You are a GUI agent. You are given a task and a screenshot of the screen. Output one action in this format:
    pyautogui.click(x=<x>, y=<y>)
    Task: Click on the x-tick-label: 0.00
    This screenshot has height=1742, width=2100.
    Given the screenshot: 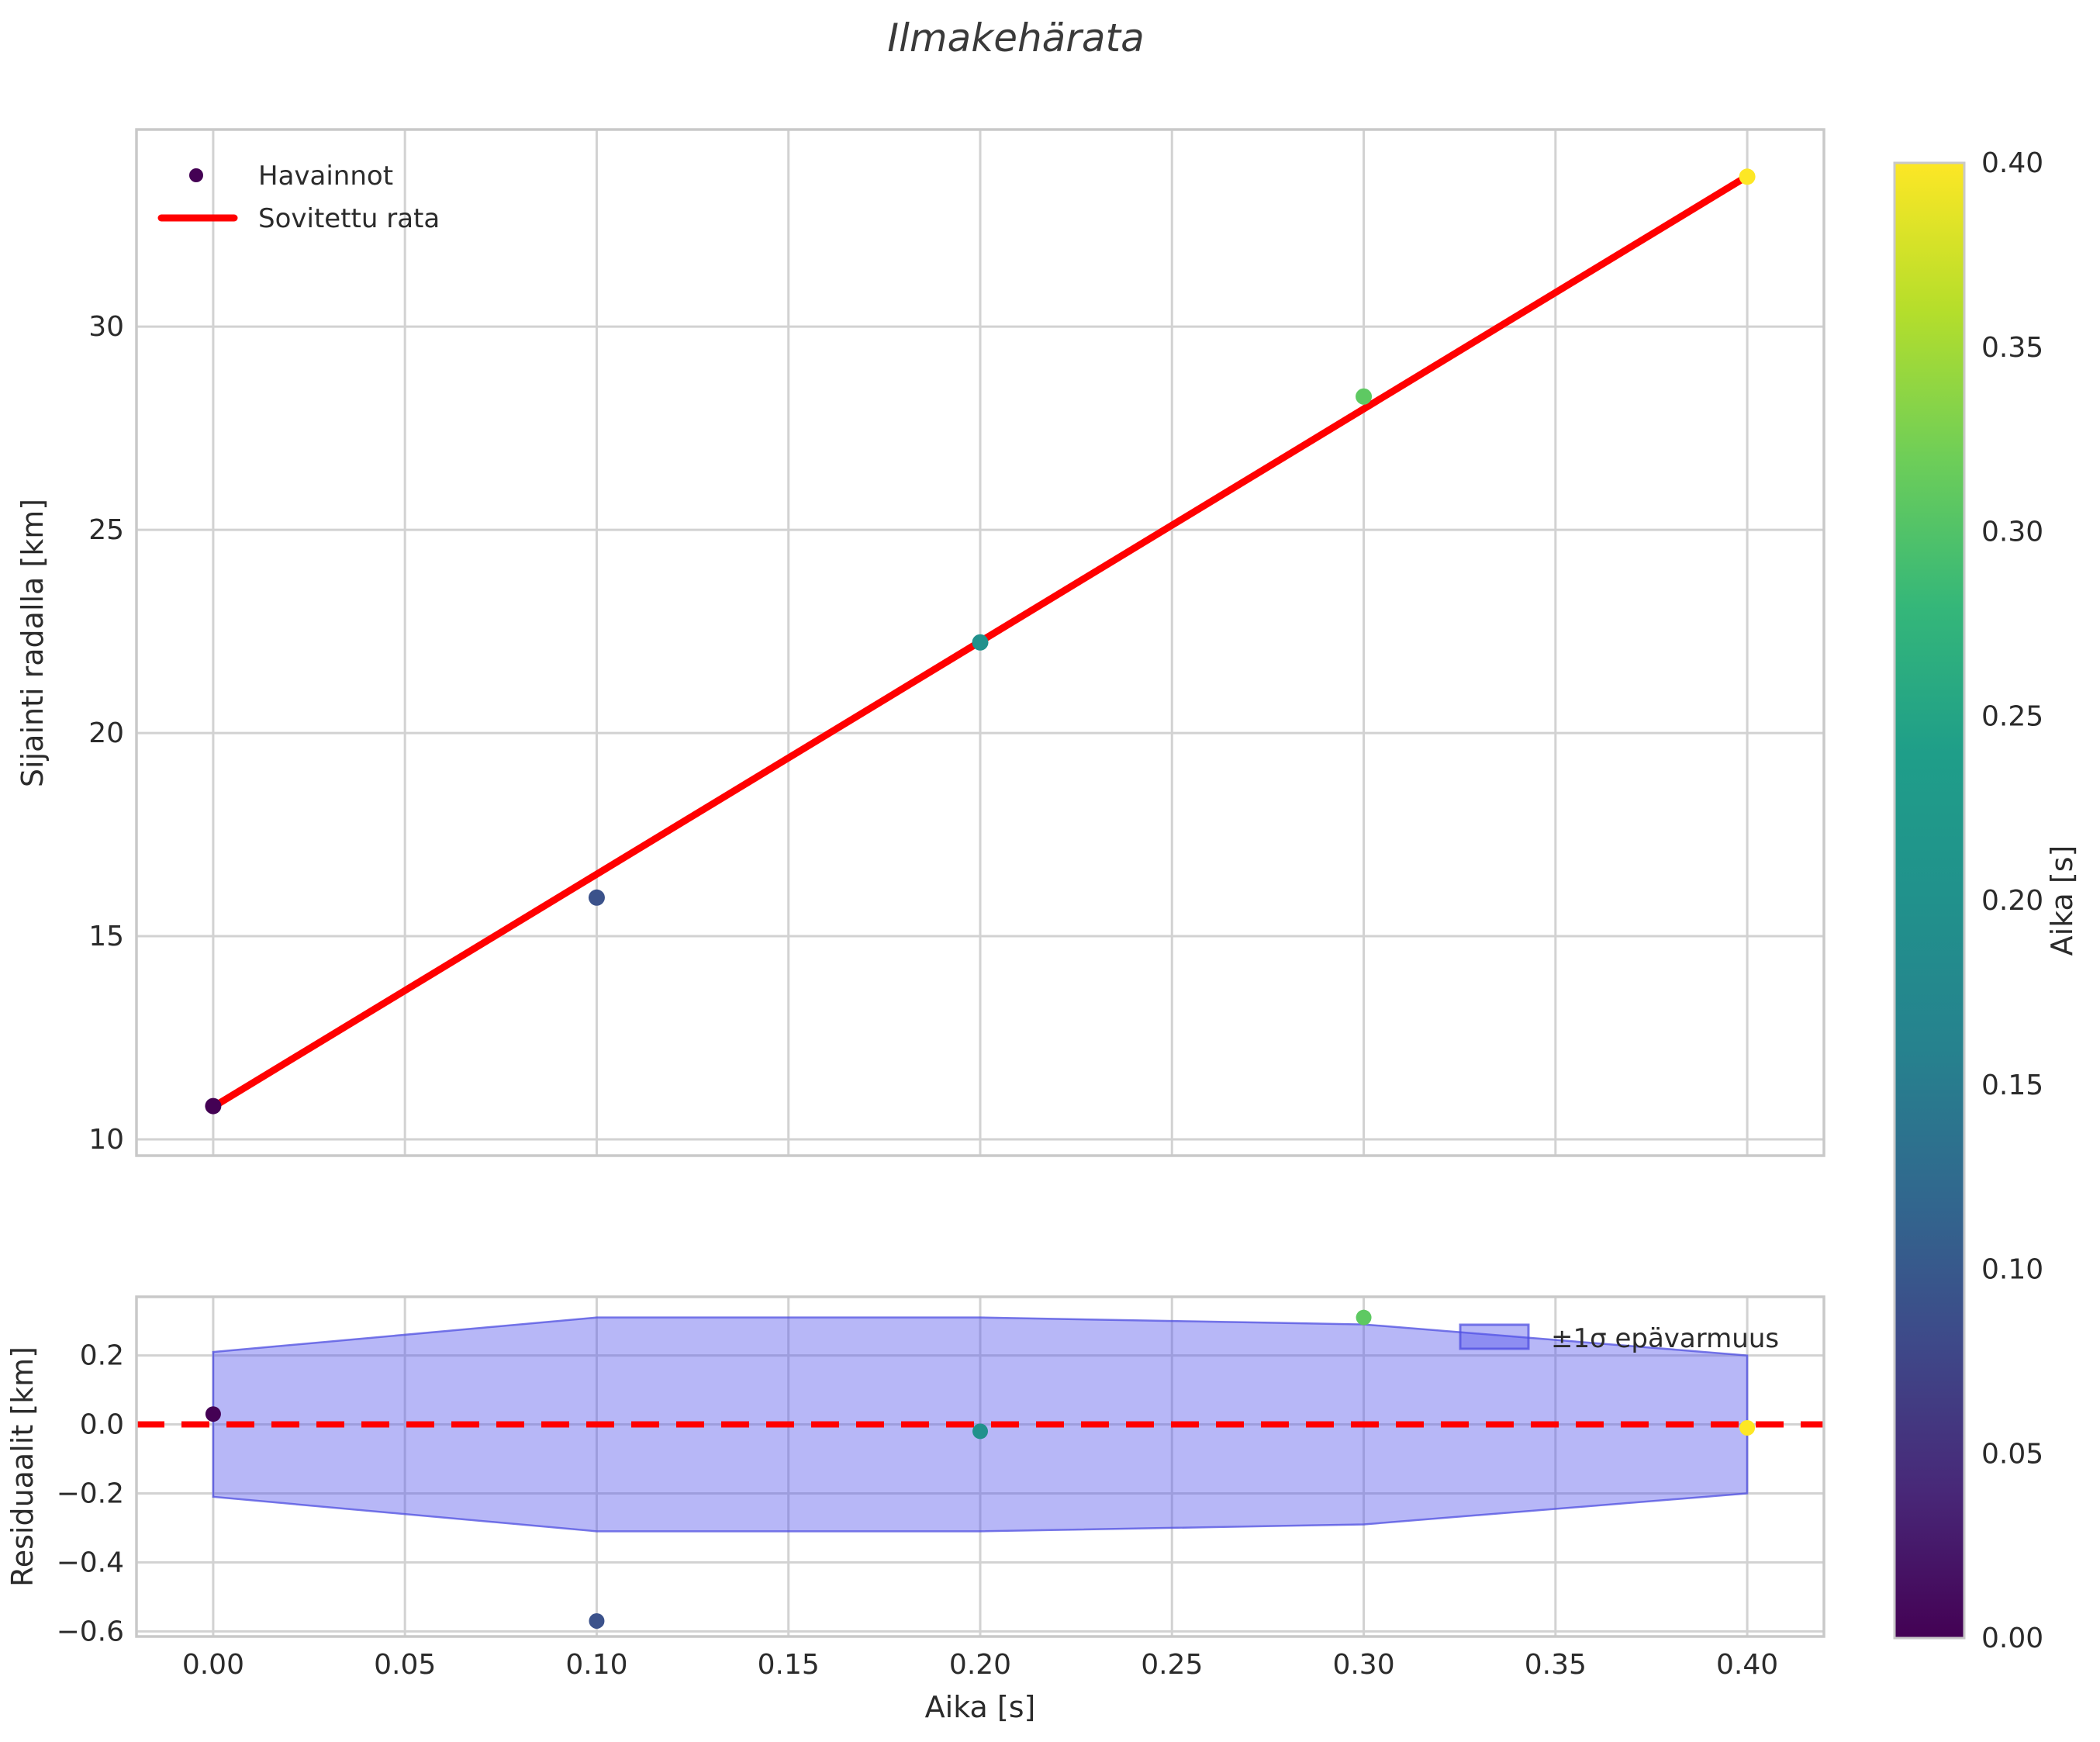 What is the action you would take?
    pyautogui.click(x=213, y=1665)
    